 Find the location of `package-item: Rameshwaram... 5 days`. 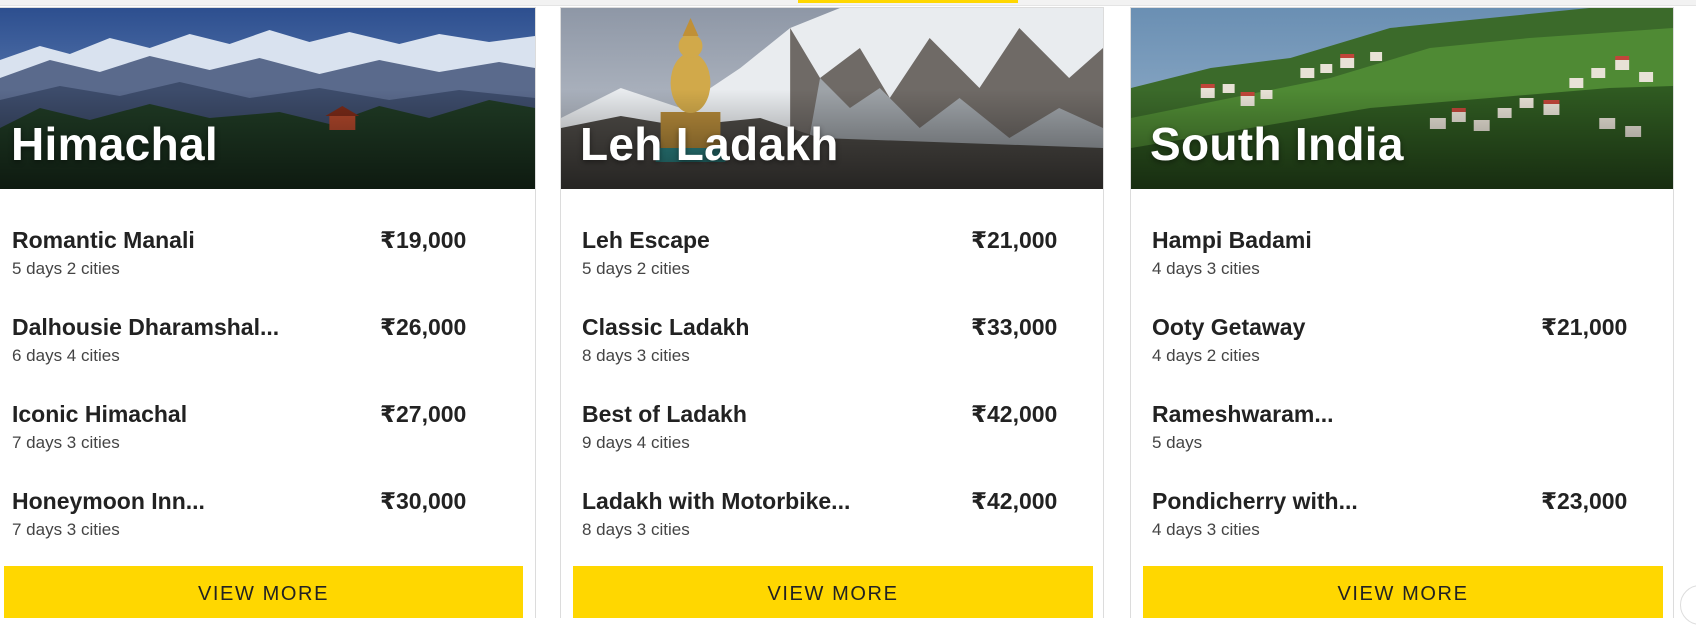

package-item: Rameshwaram... 5 days is located at coordinates (1412, 429).